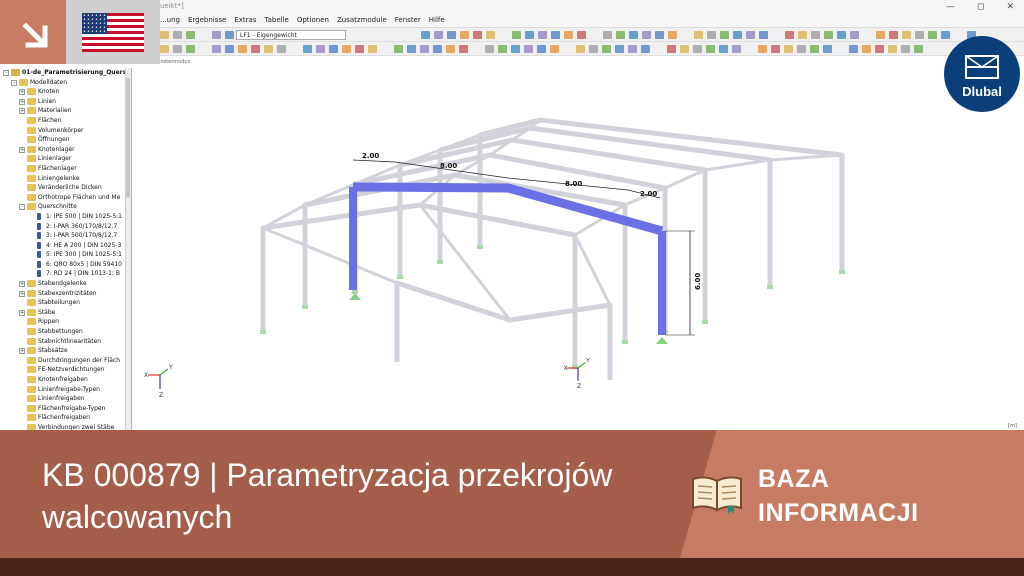  Describe the element at coordinates (170, 20) in the screenshot. I see `menu-item: ...ung` at that location.